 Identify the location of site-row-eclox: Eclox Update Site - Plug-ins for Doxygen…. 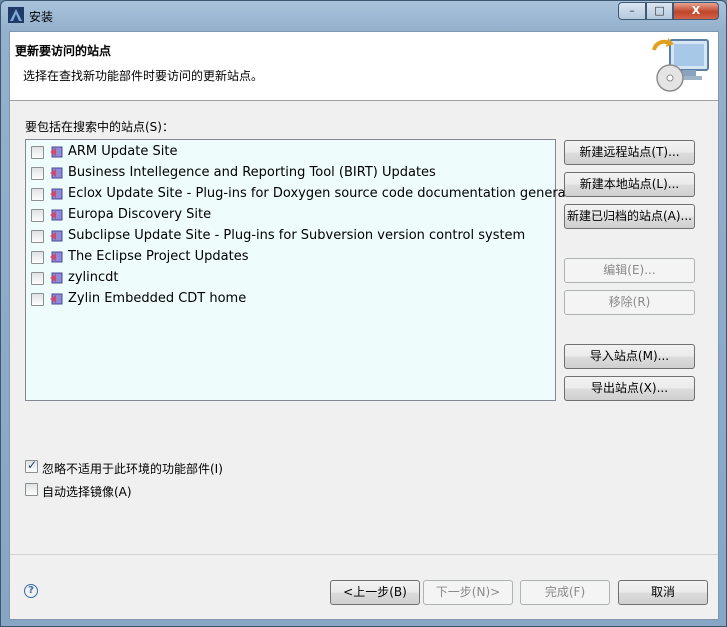
(307, 194).